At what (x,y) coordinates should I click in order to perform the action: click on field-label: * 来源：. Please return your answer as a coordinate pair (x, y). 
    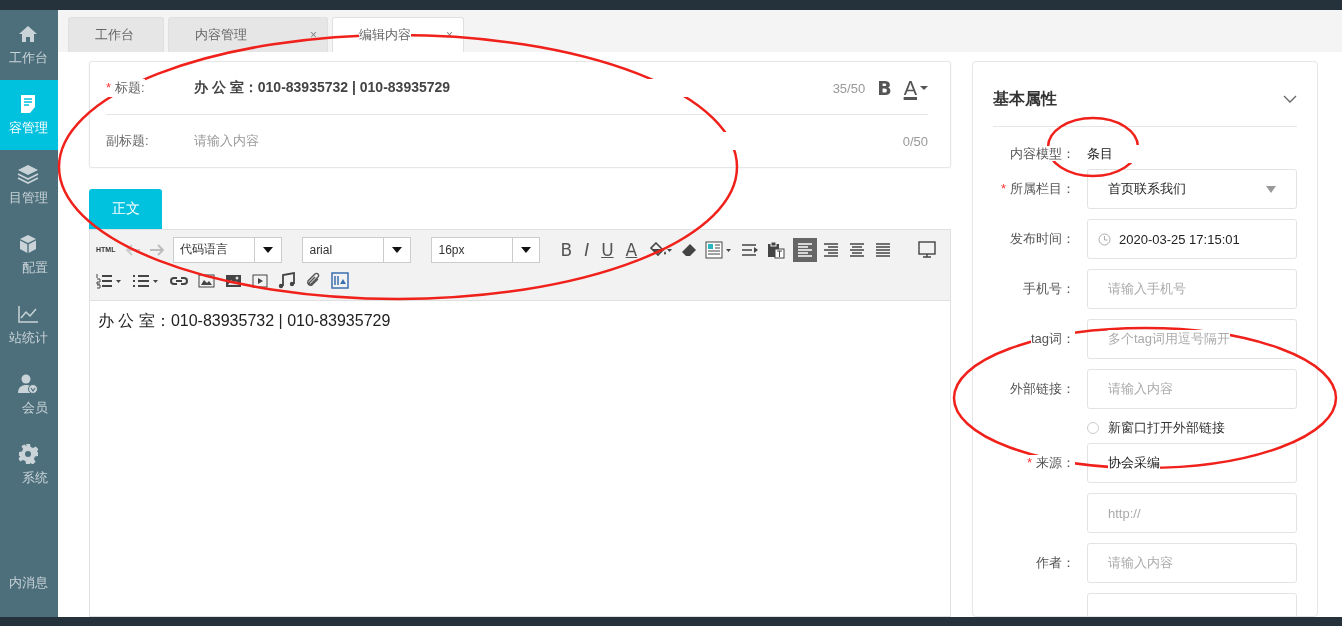
    Looking at the image, I should click on (1050, 462).